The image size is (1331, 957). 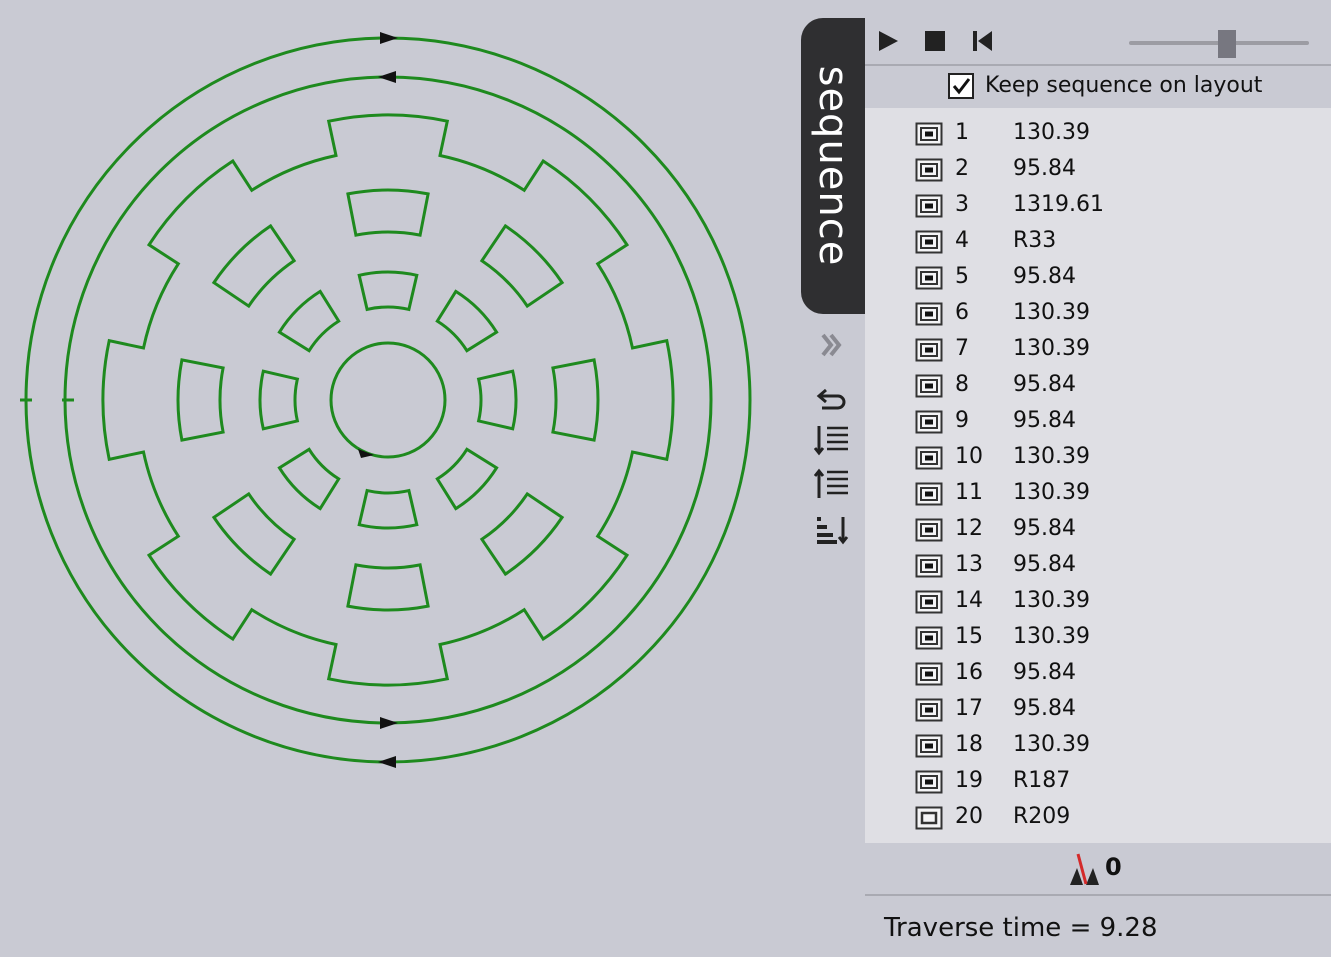 I want to click on item-index: 10, so click(x=969, y=456).